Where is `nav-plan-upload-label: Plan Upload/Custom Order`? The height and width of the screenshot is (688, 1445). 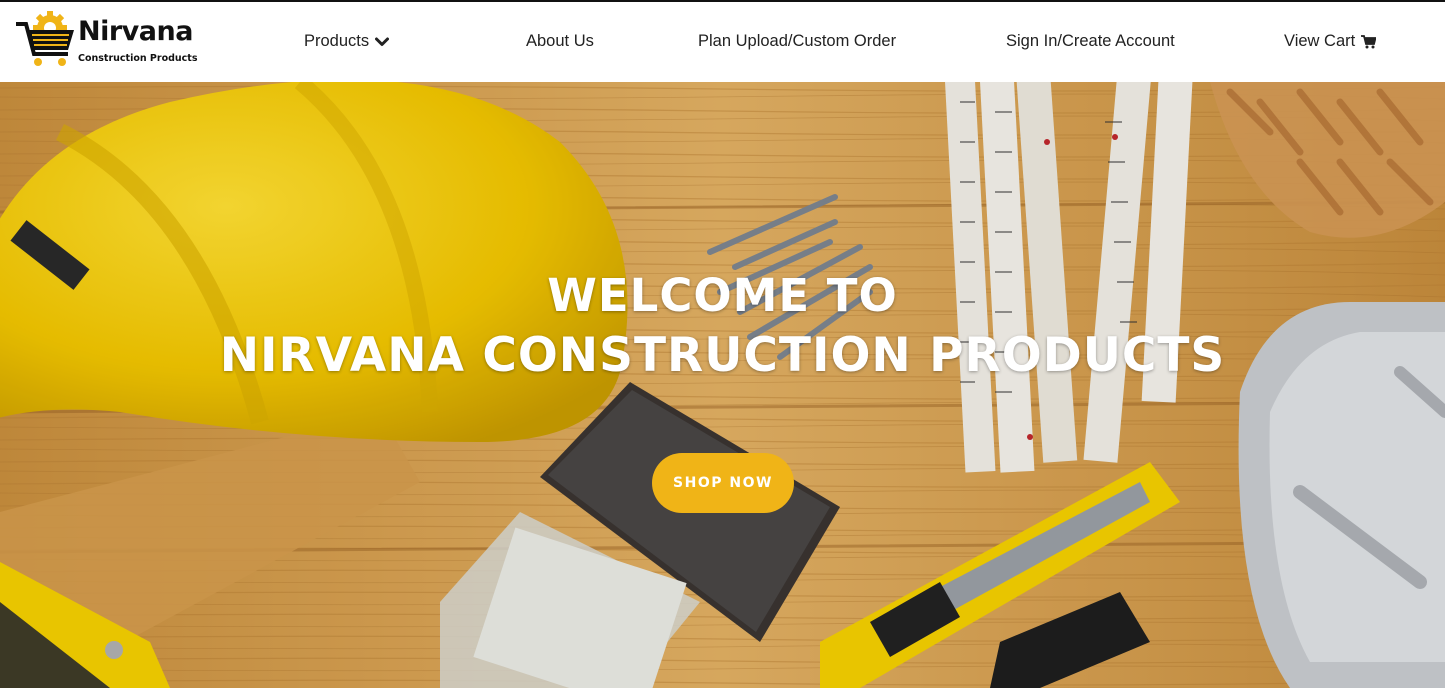
nav-plan-upload-label: Plan Upload/Custom Order is located at coordinates (797, 41).